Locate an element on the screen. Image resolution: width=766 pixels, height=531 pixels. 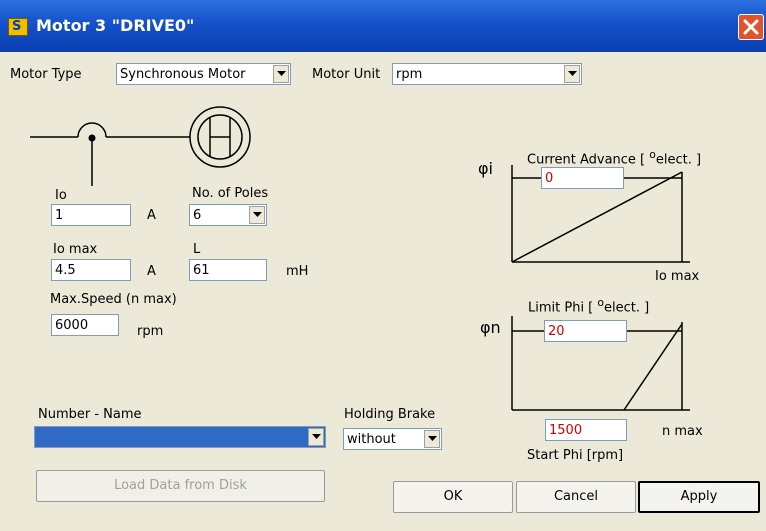
current-advance-value: 0 is located at coordinates (549, 178).